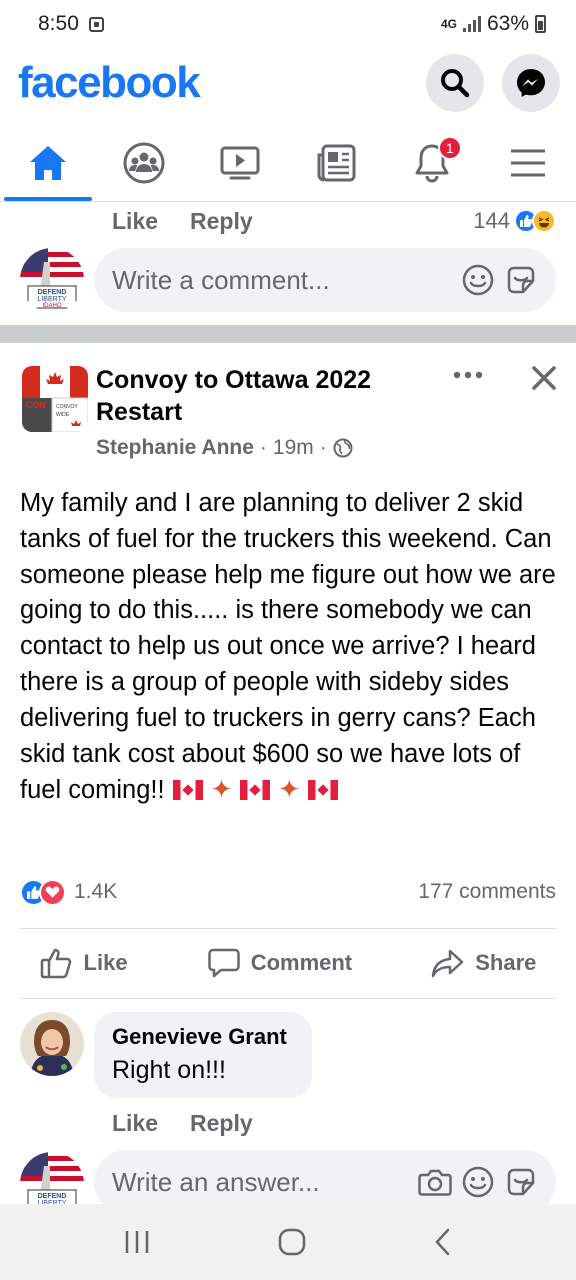 This screenshot has width=576, height=1280. I want to click on home-icon, so click(48, 162).